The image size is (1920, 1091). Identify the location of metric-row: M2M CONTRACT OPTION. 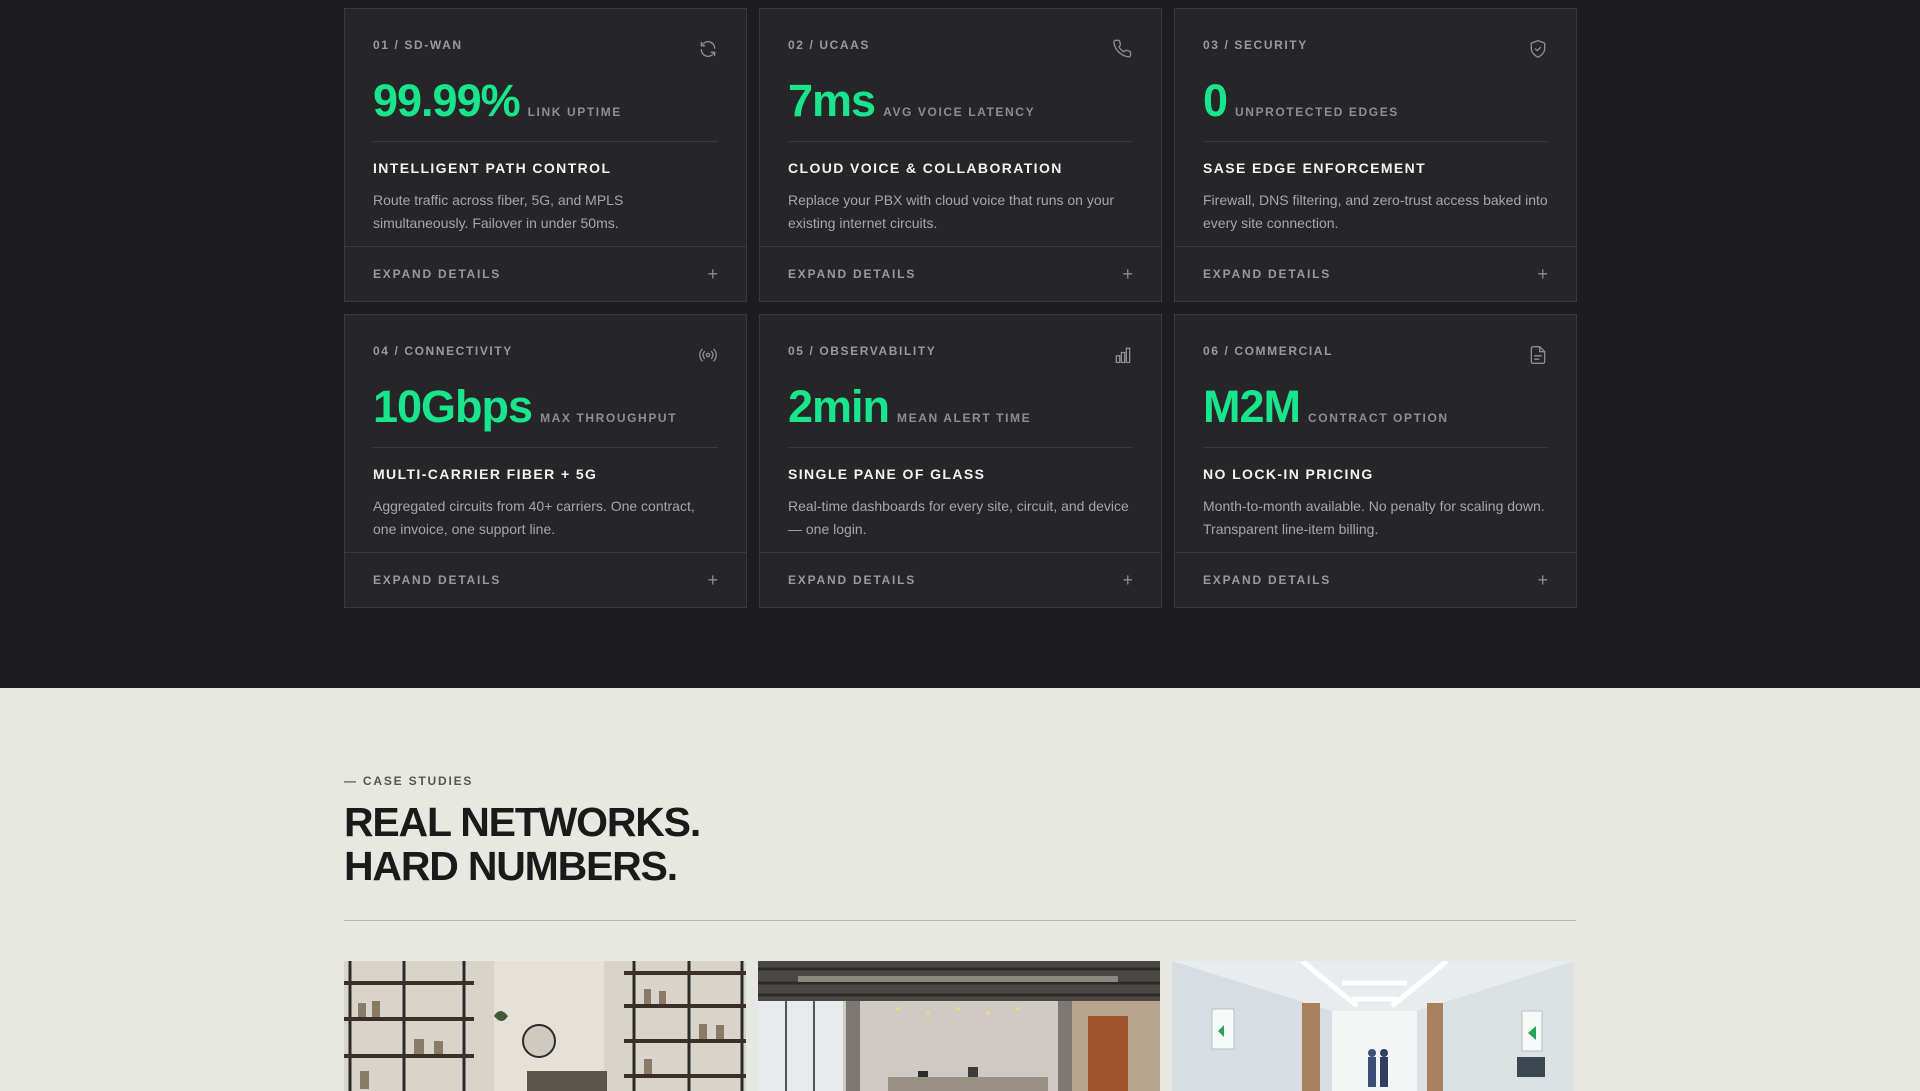
(1375, 414).